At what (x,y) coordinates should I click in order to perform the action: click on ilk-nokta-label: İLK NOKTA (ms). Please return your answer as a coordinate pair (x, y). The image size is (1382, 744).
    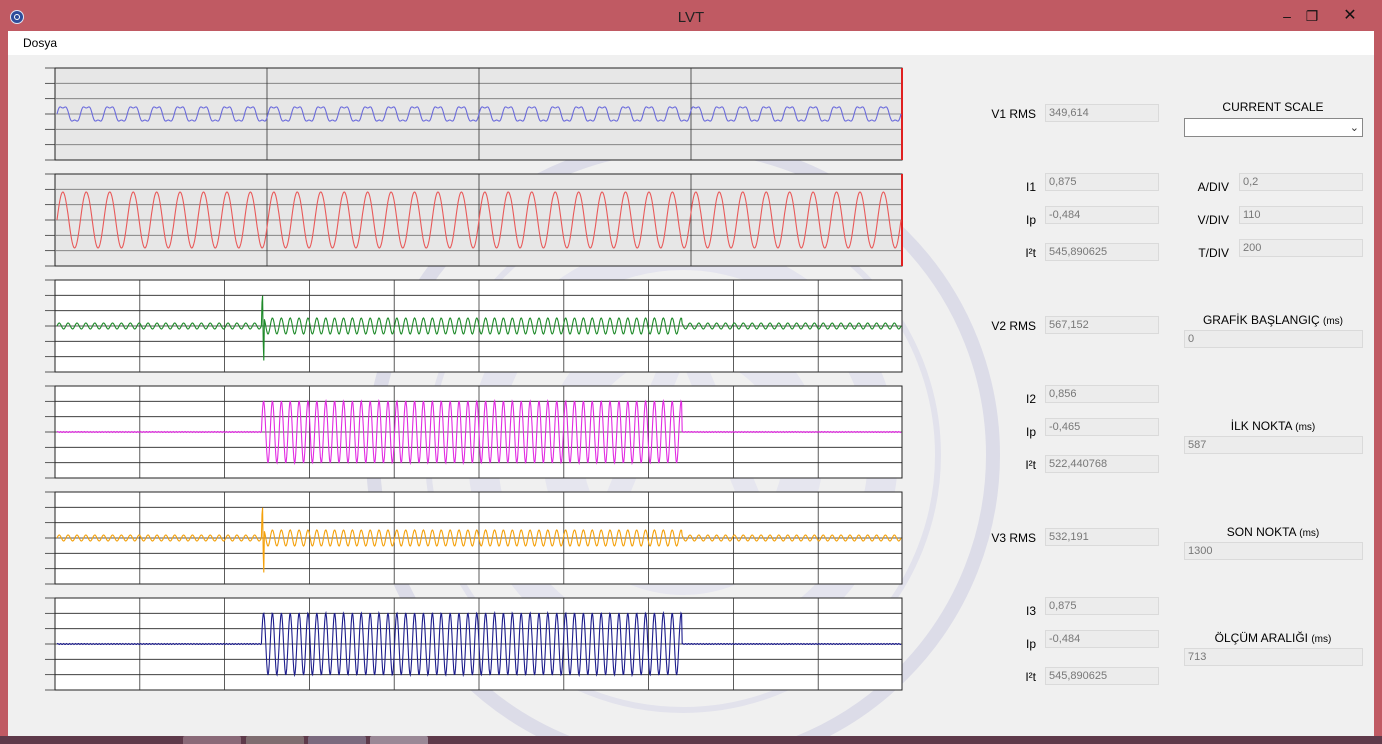
    Looking at the image, I should click on (1273, 426).